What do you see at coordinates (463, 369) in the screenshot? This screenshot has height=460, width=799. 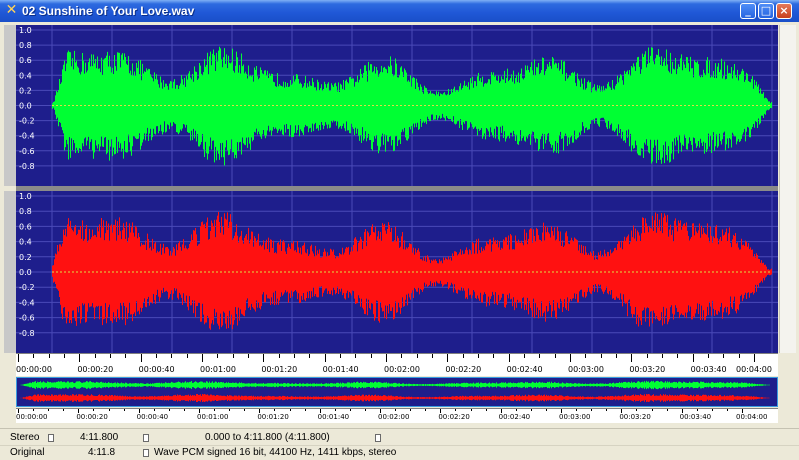 I see `time-label: 00:02:20` at bounding box center [463, 369].